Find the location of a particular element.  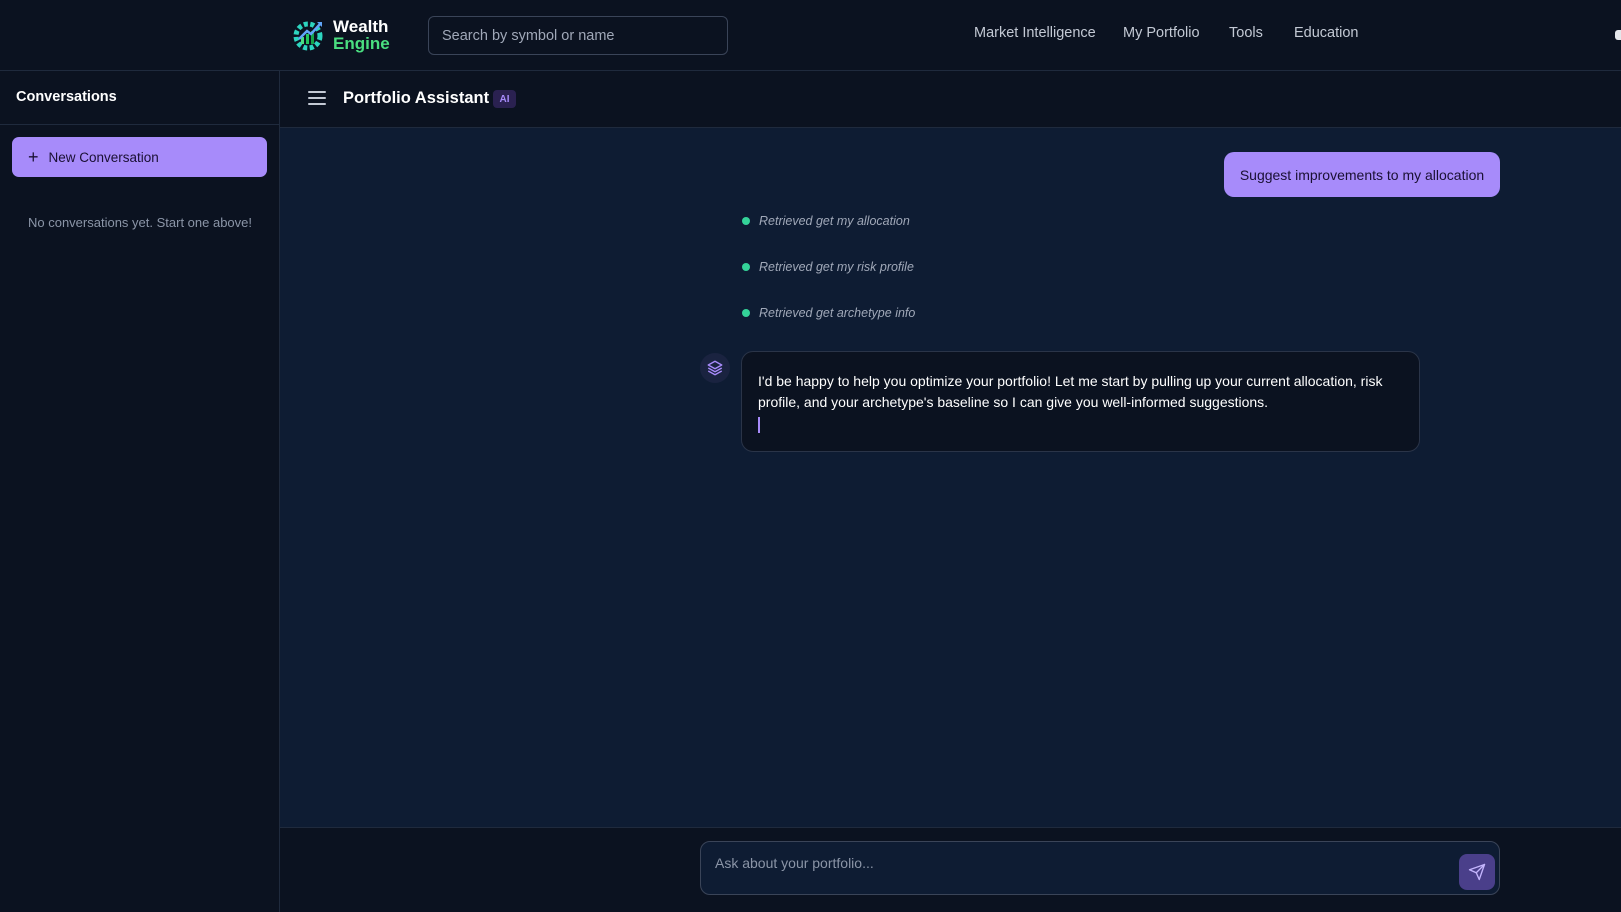

nav-education: Education is located at coordinates (1326, 33).